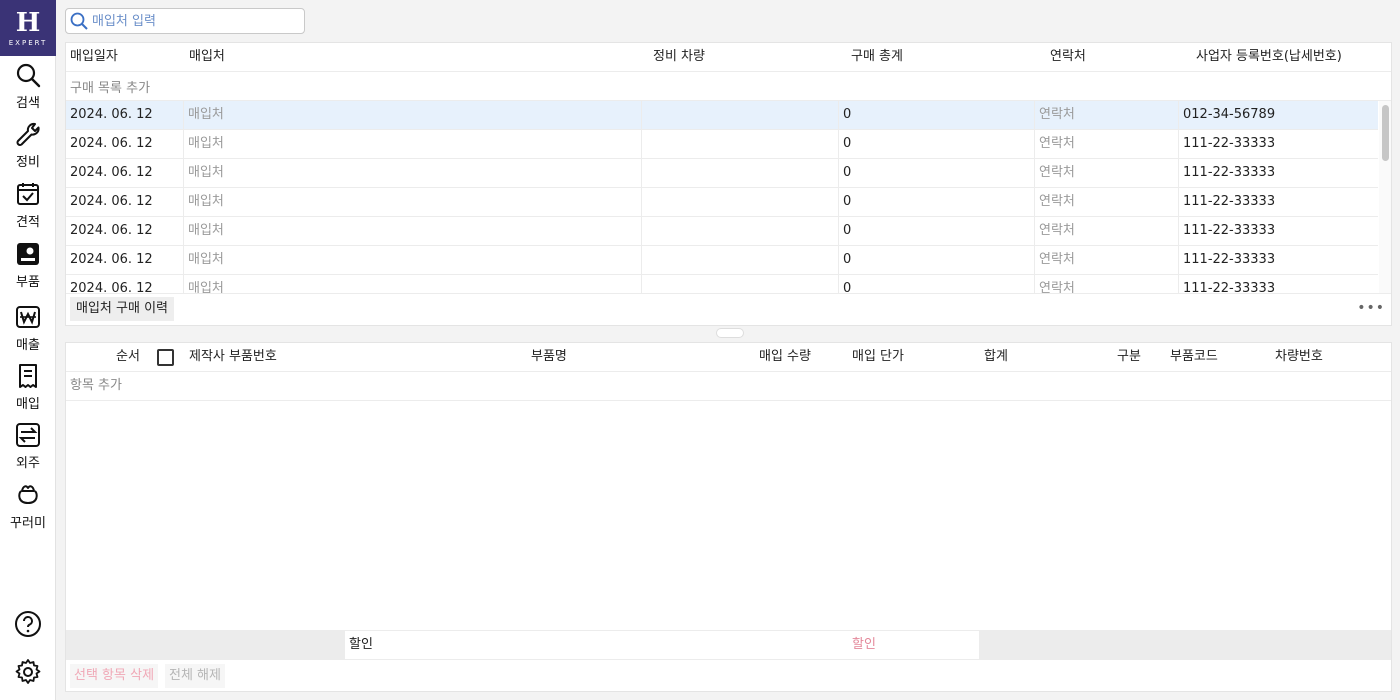 This screenshot has height=700, width=1400. I want to click on discount-input: 할인, so click(913, 645).